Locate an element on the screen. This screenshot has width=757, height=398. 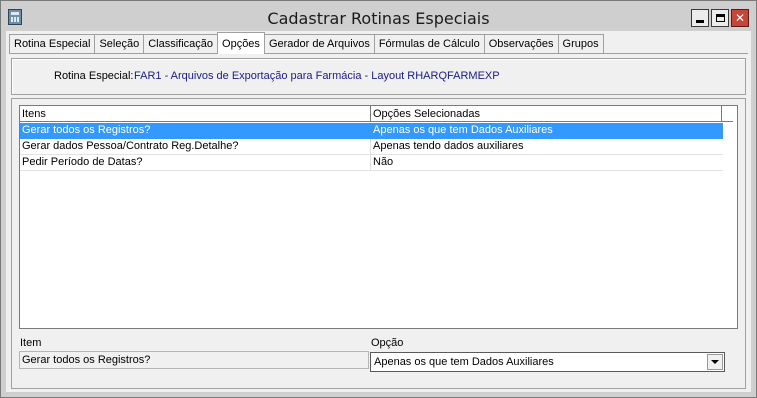
list-row: Pedir Período de Datas? Não is located at coordinates (371, 163).